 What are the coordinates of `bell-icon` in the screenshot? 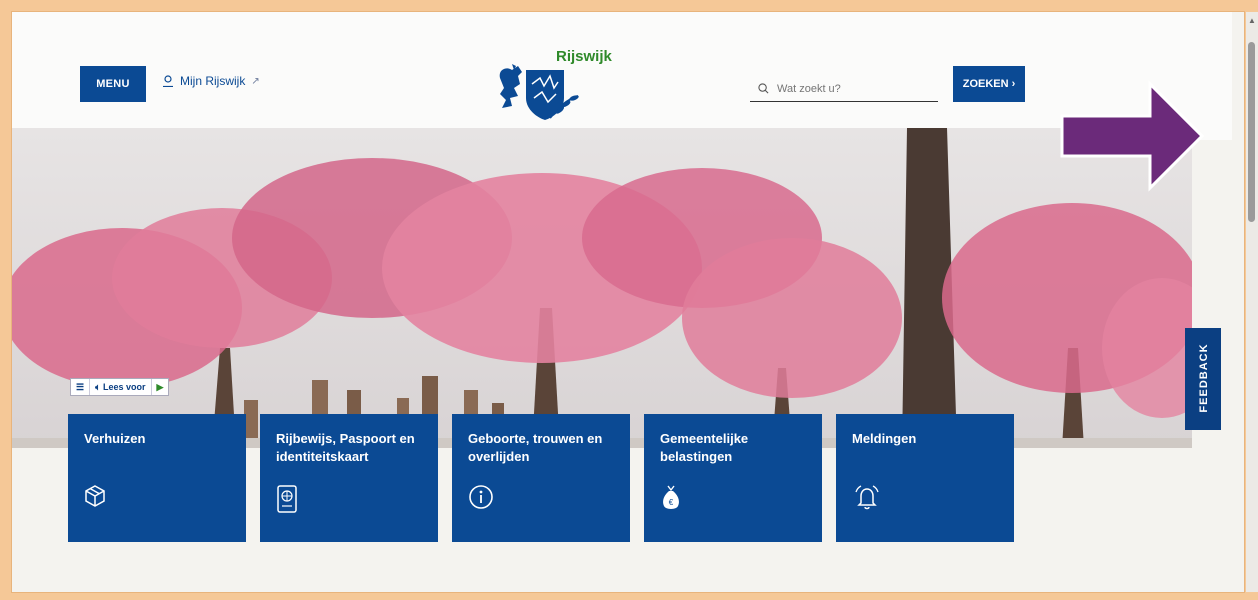 It's located at (867, 497).